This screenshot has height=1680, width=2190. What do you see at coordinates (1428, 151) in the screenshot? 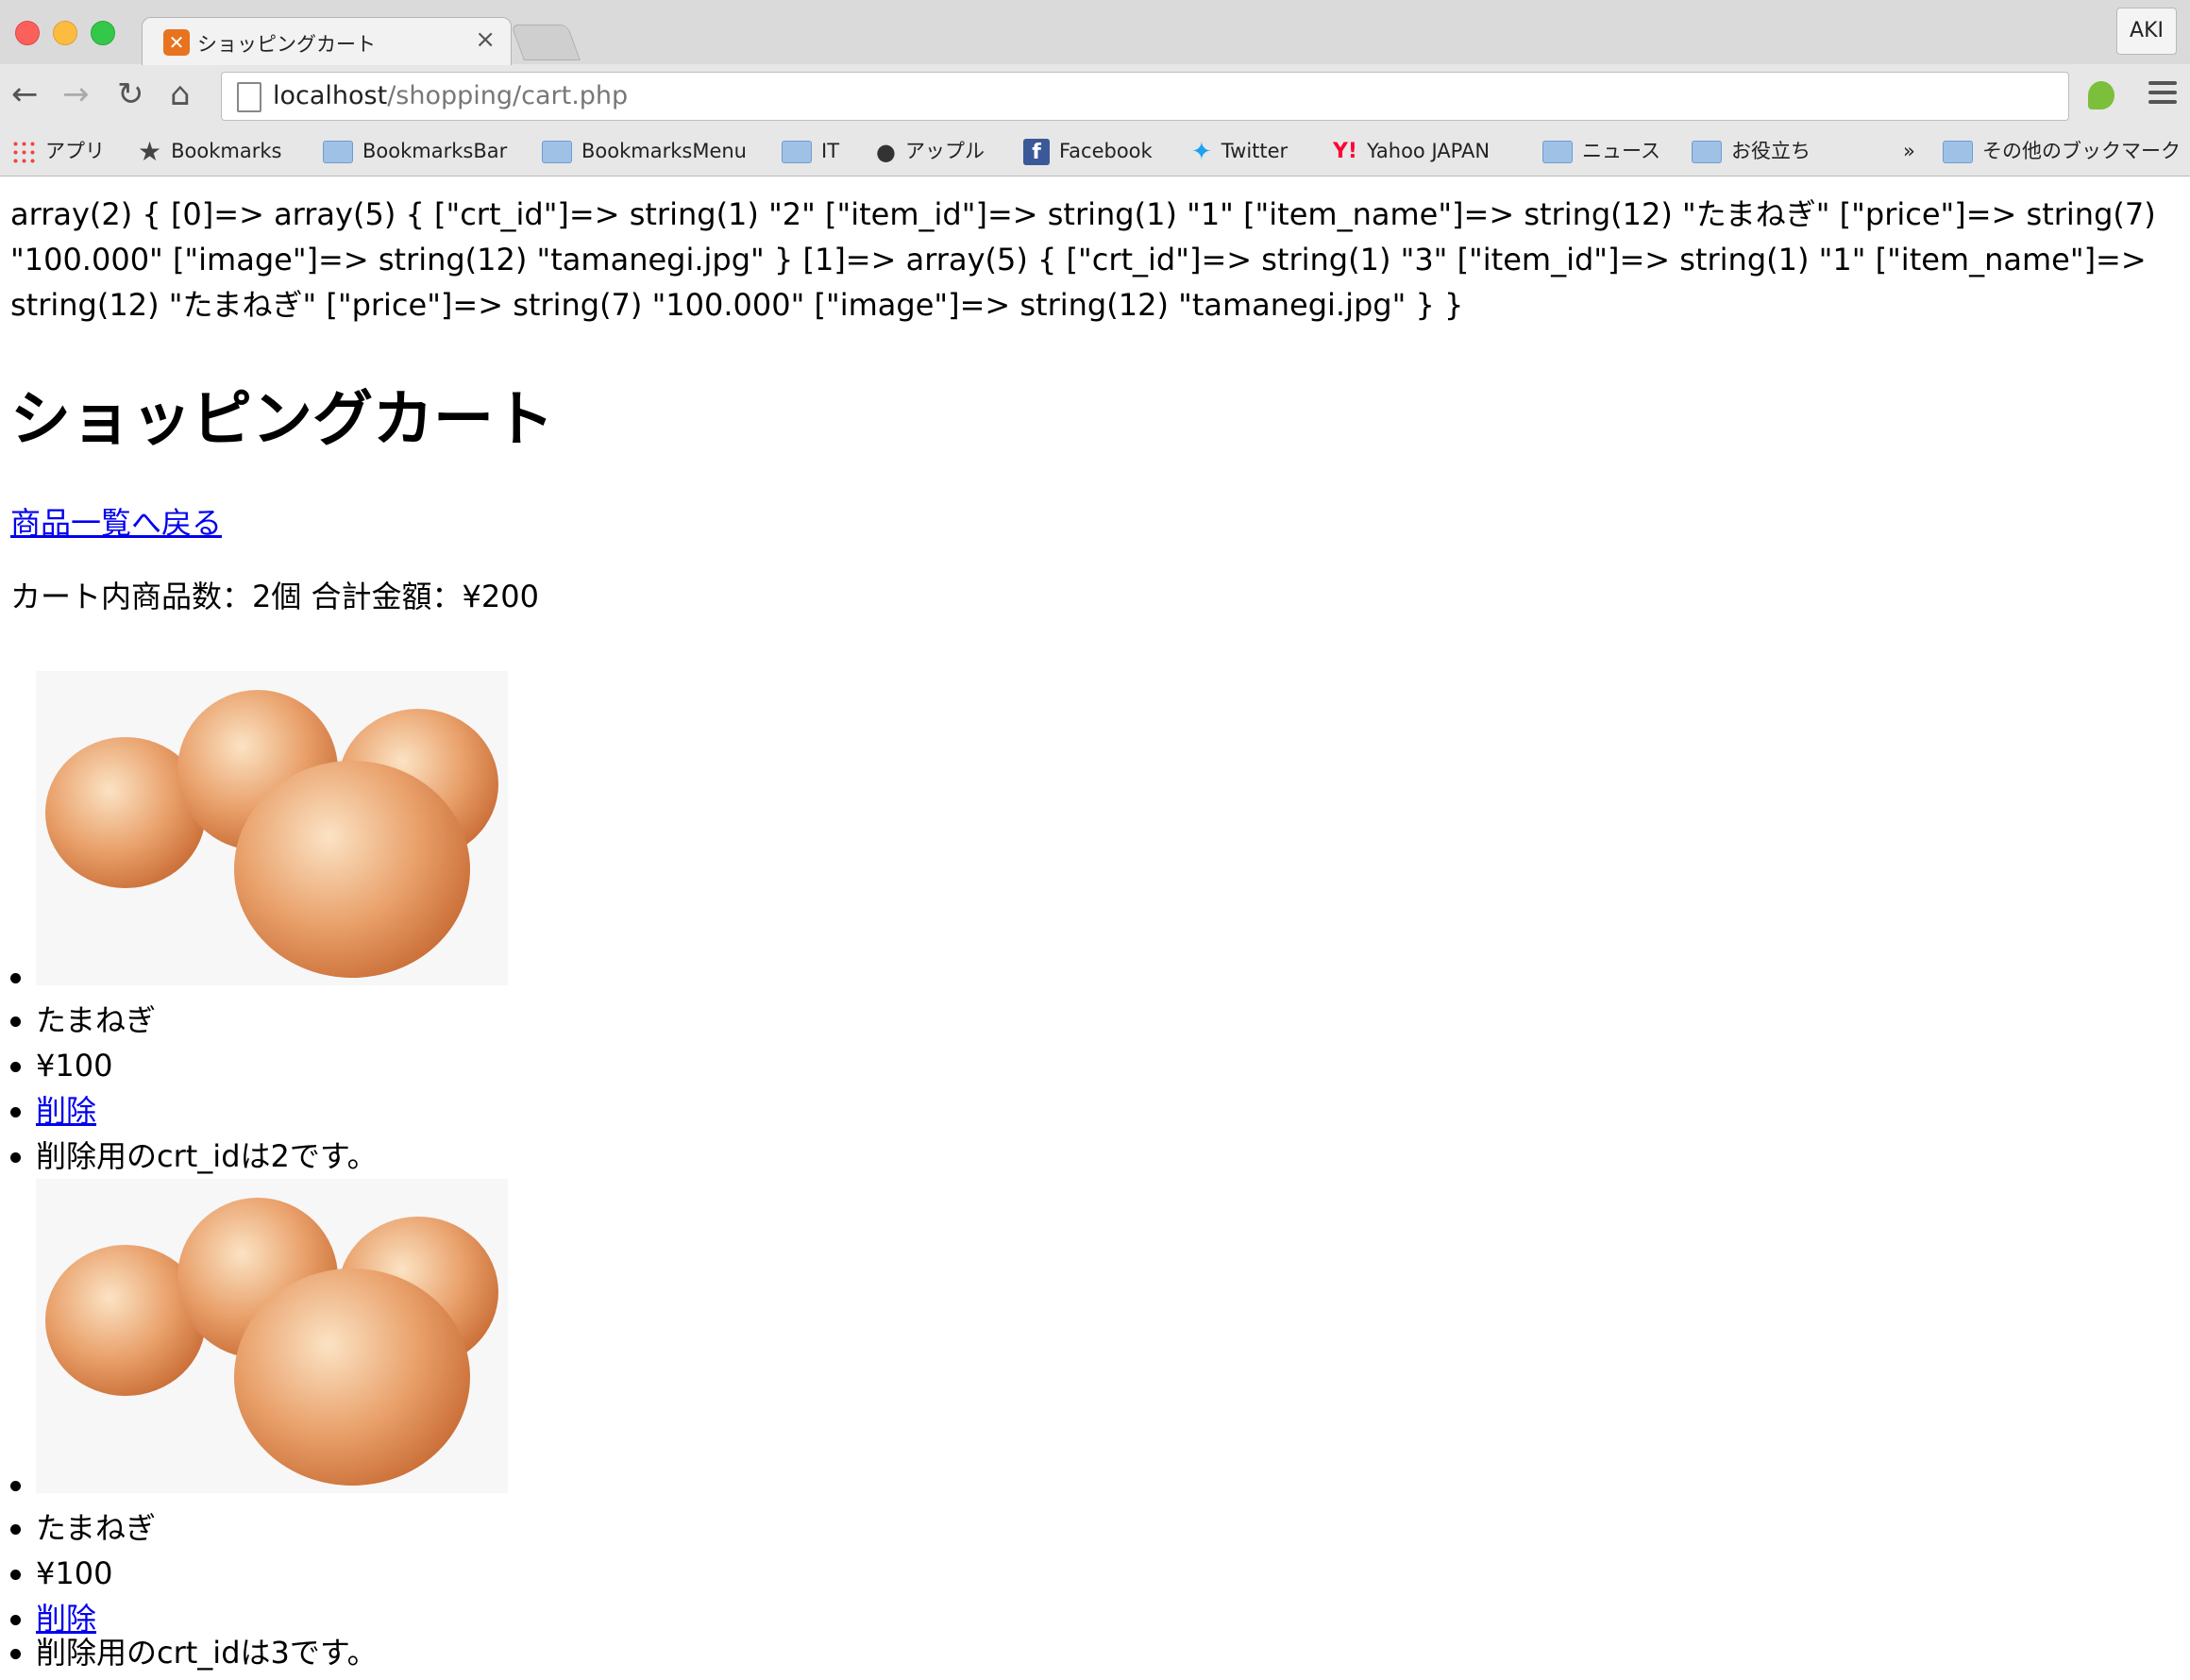
I see `bookmark-label: Yahoo JAPAN` at bounding box center [1428, 151].